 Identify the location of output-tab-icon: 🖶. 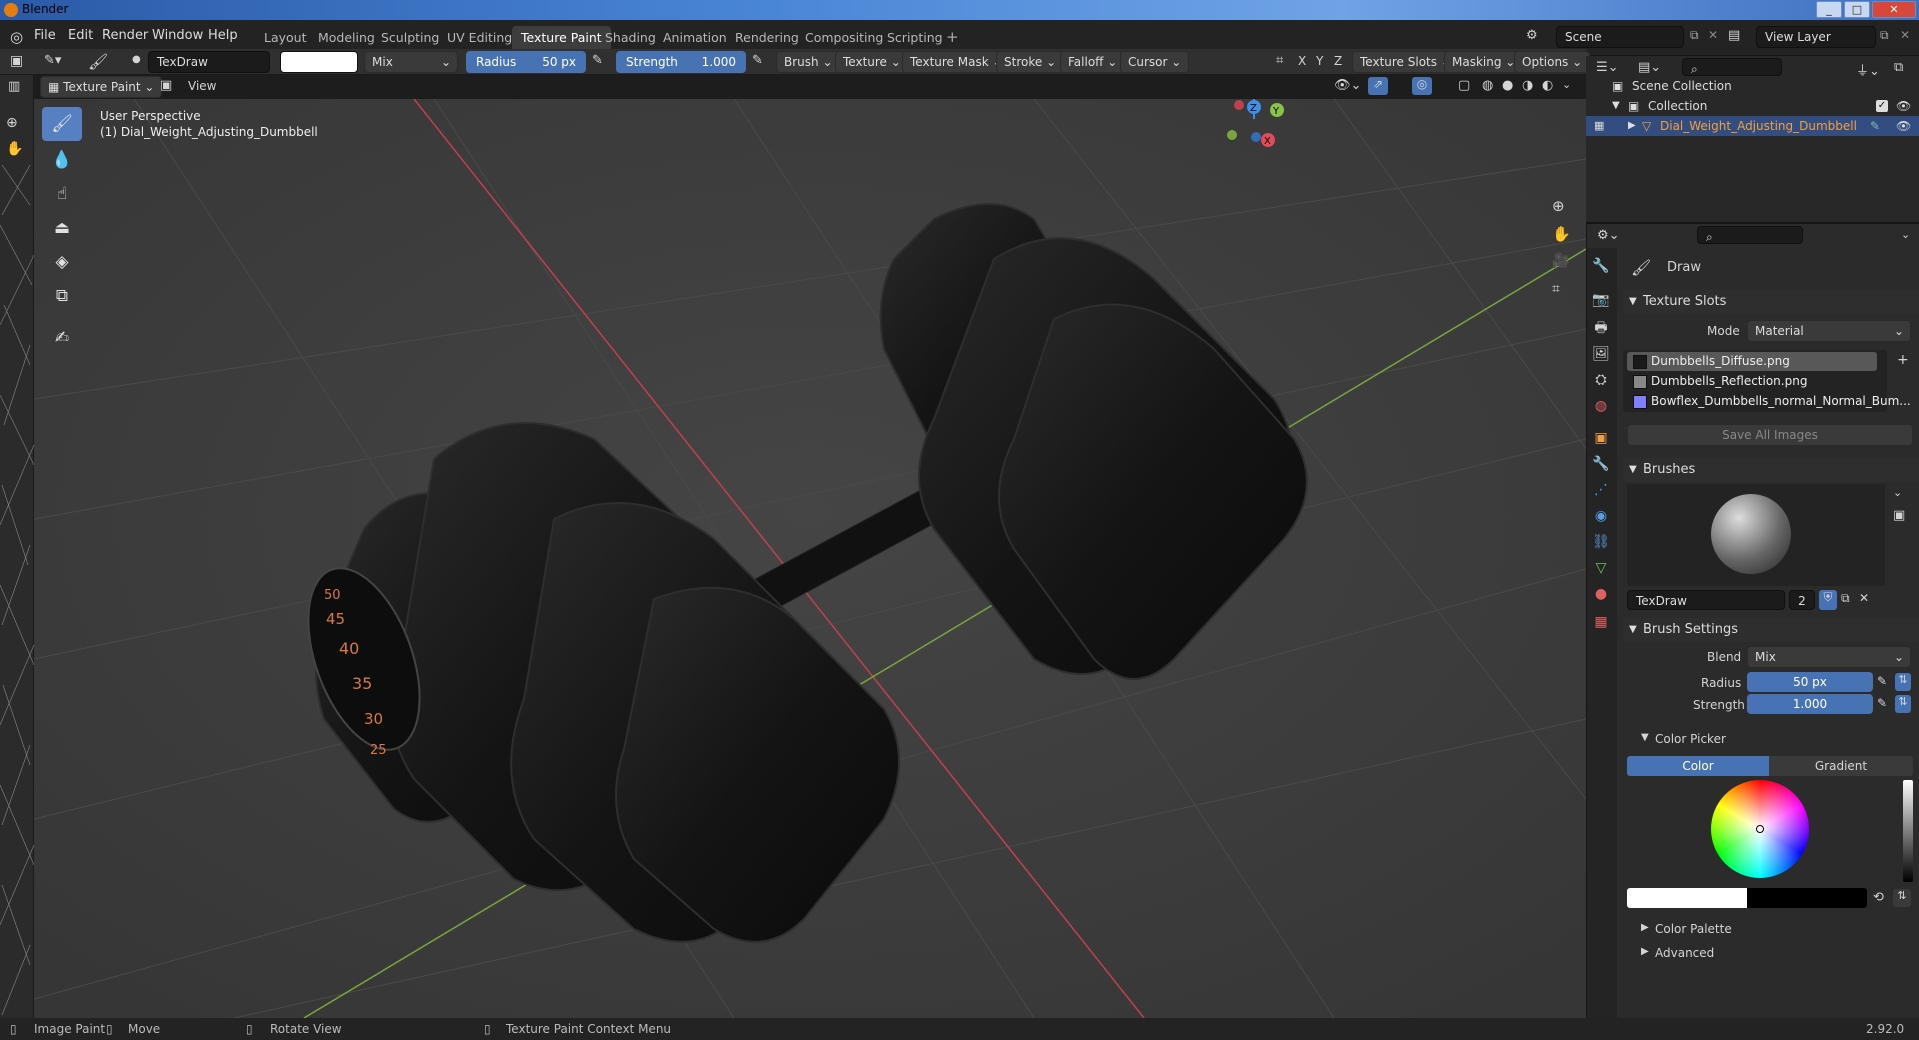
(1601, 328).